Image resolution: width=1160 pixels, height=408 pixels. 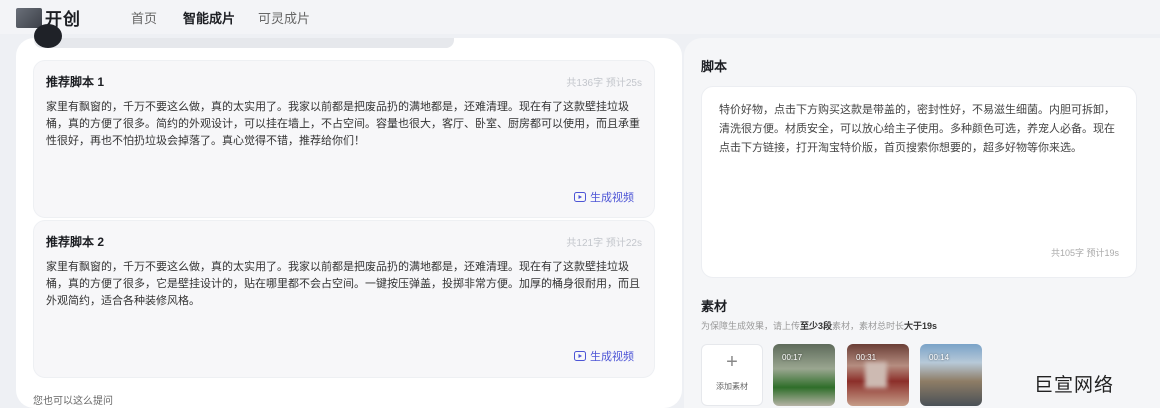 I want to click on script-card-title: 推荐脚本 2, so click(x=75, y=242).